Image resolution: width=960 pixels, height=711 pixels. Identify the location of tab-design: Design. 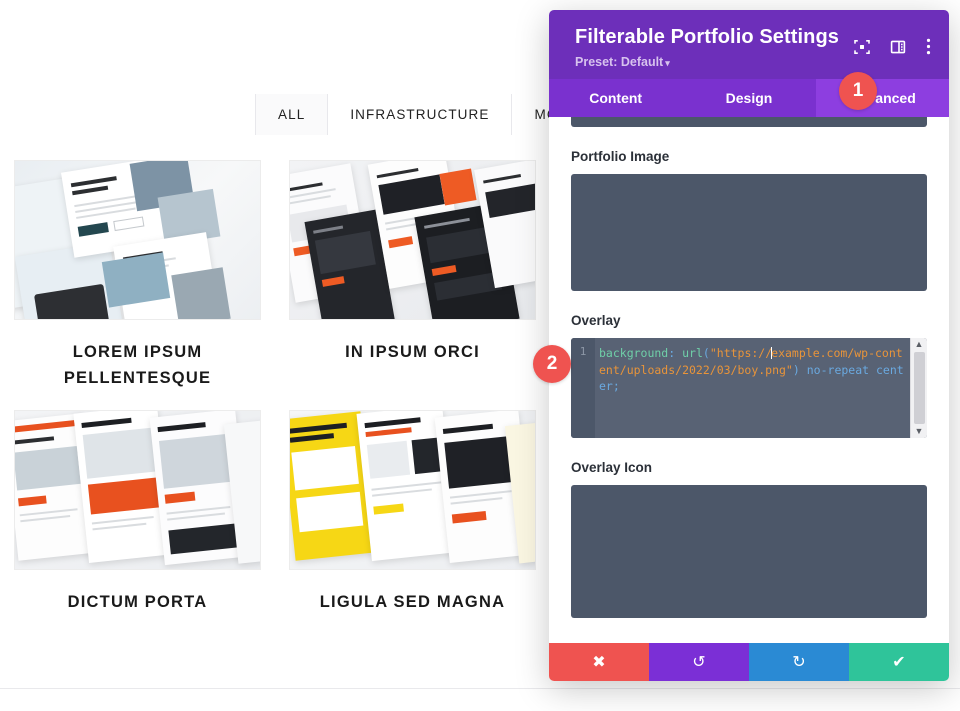
(748, 98).